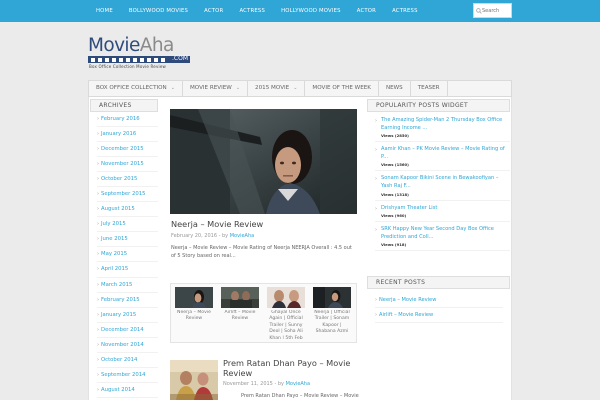 The image size is (600, 400). What do you see at coordinates (127, 270) in the screenshot?
I see `archive-link: › April 2015` at bounding box center [127, 270].